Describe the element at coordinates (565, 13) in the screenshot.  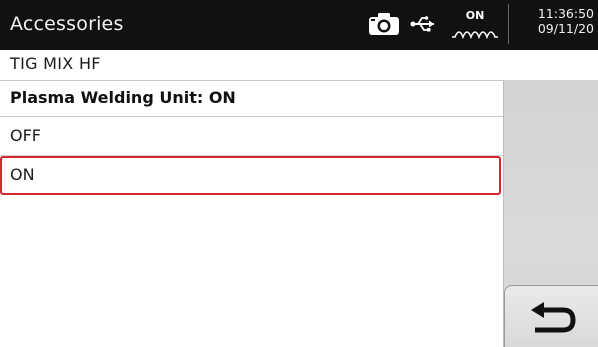
I see `clock-time: 11:36:50` at that location.